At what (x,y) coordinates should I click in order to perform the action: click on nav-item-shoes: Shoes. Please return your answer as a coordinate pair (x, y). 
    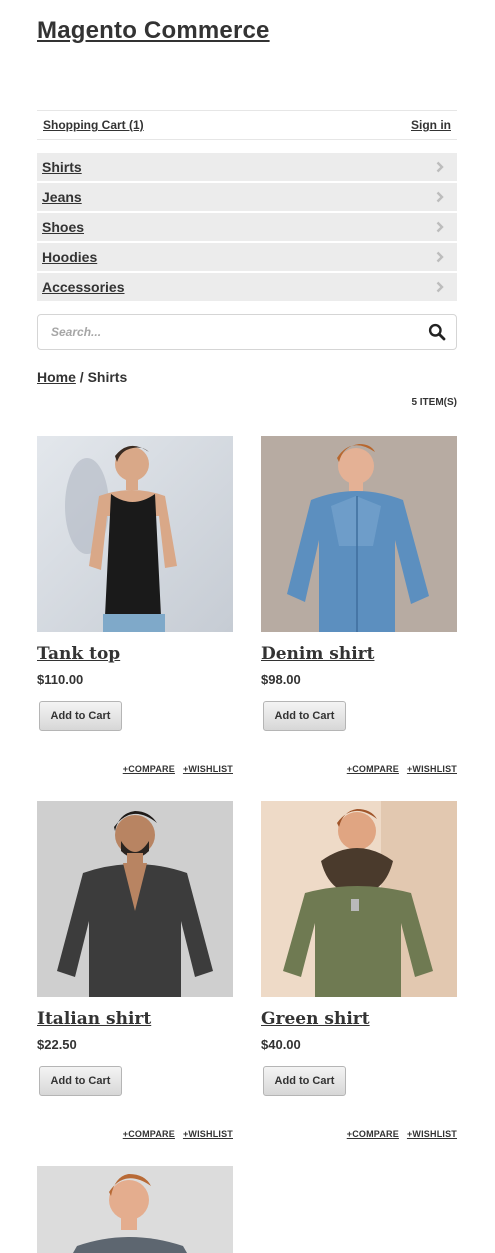
    Looking at the image, I should click on (247, 227).